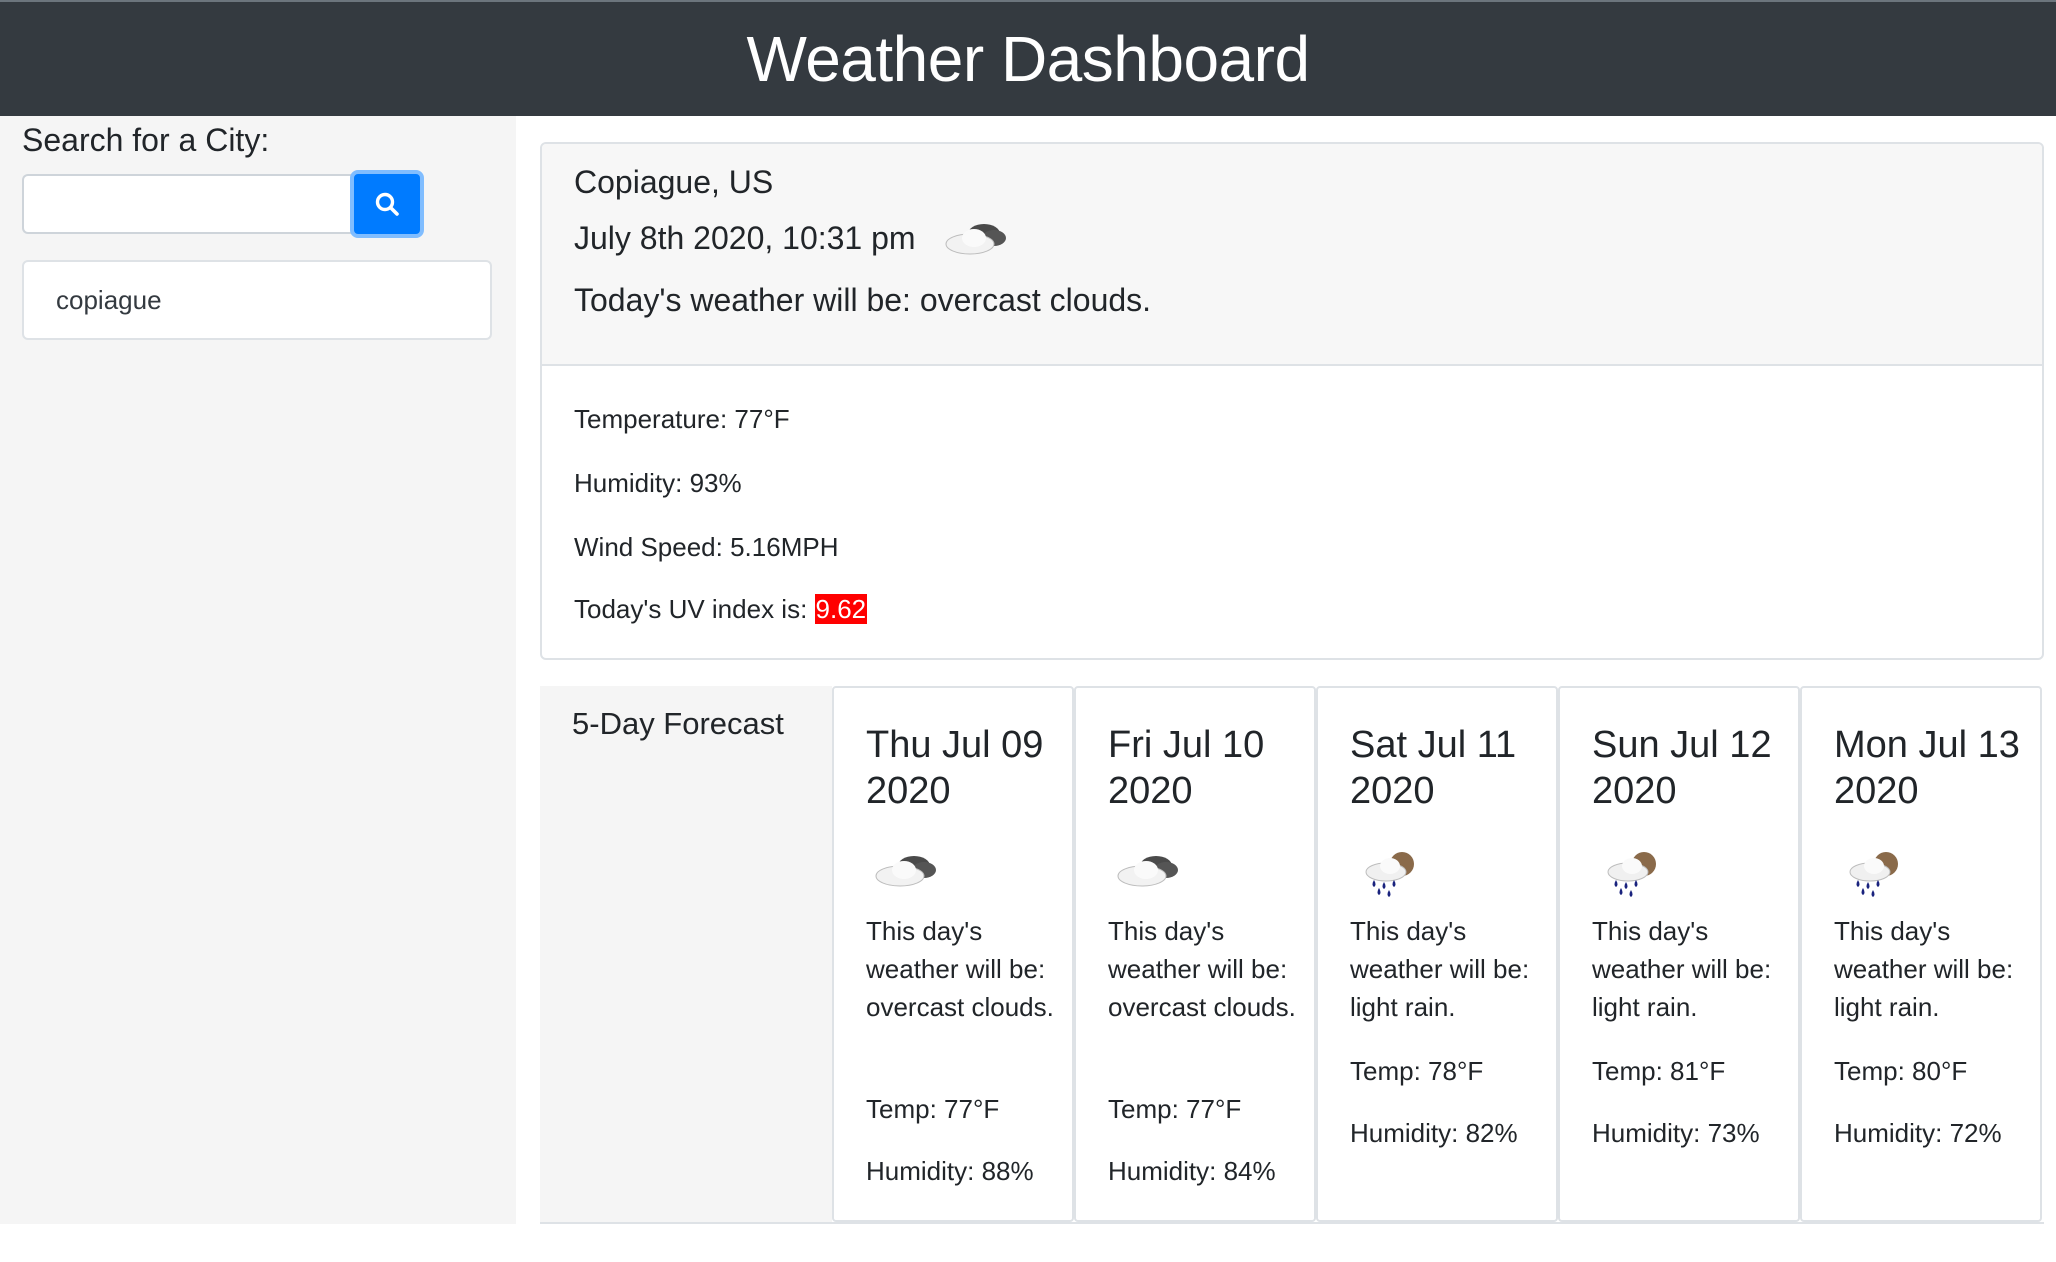 The height and width of the screenshot is (1262, 2056). Describe the element at coordinates (1192, 1171) in the screenshot. I see `forecast-humidity: Humidity: 84%` at that location.